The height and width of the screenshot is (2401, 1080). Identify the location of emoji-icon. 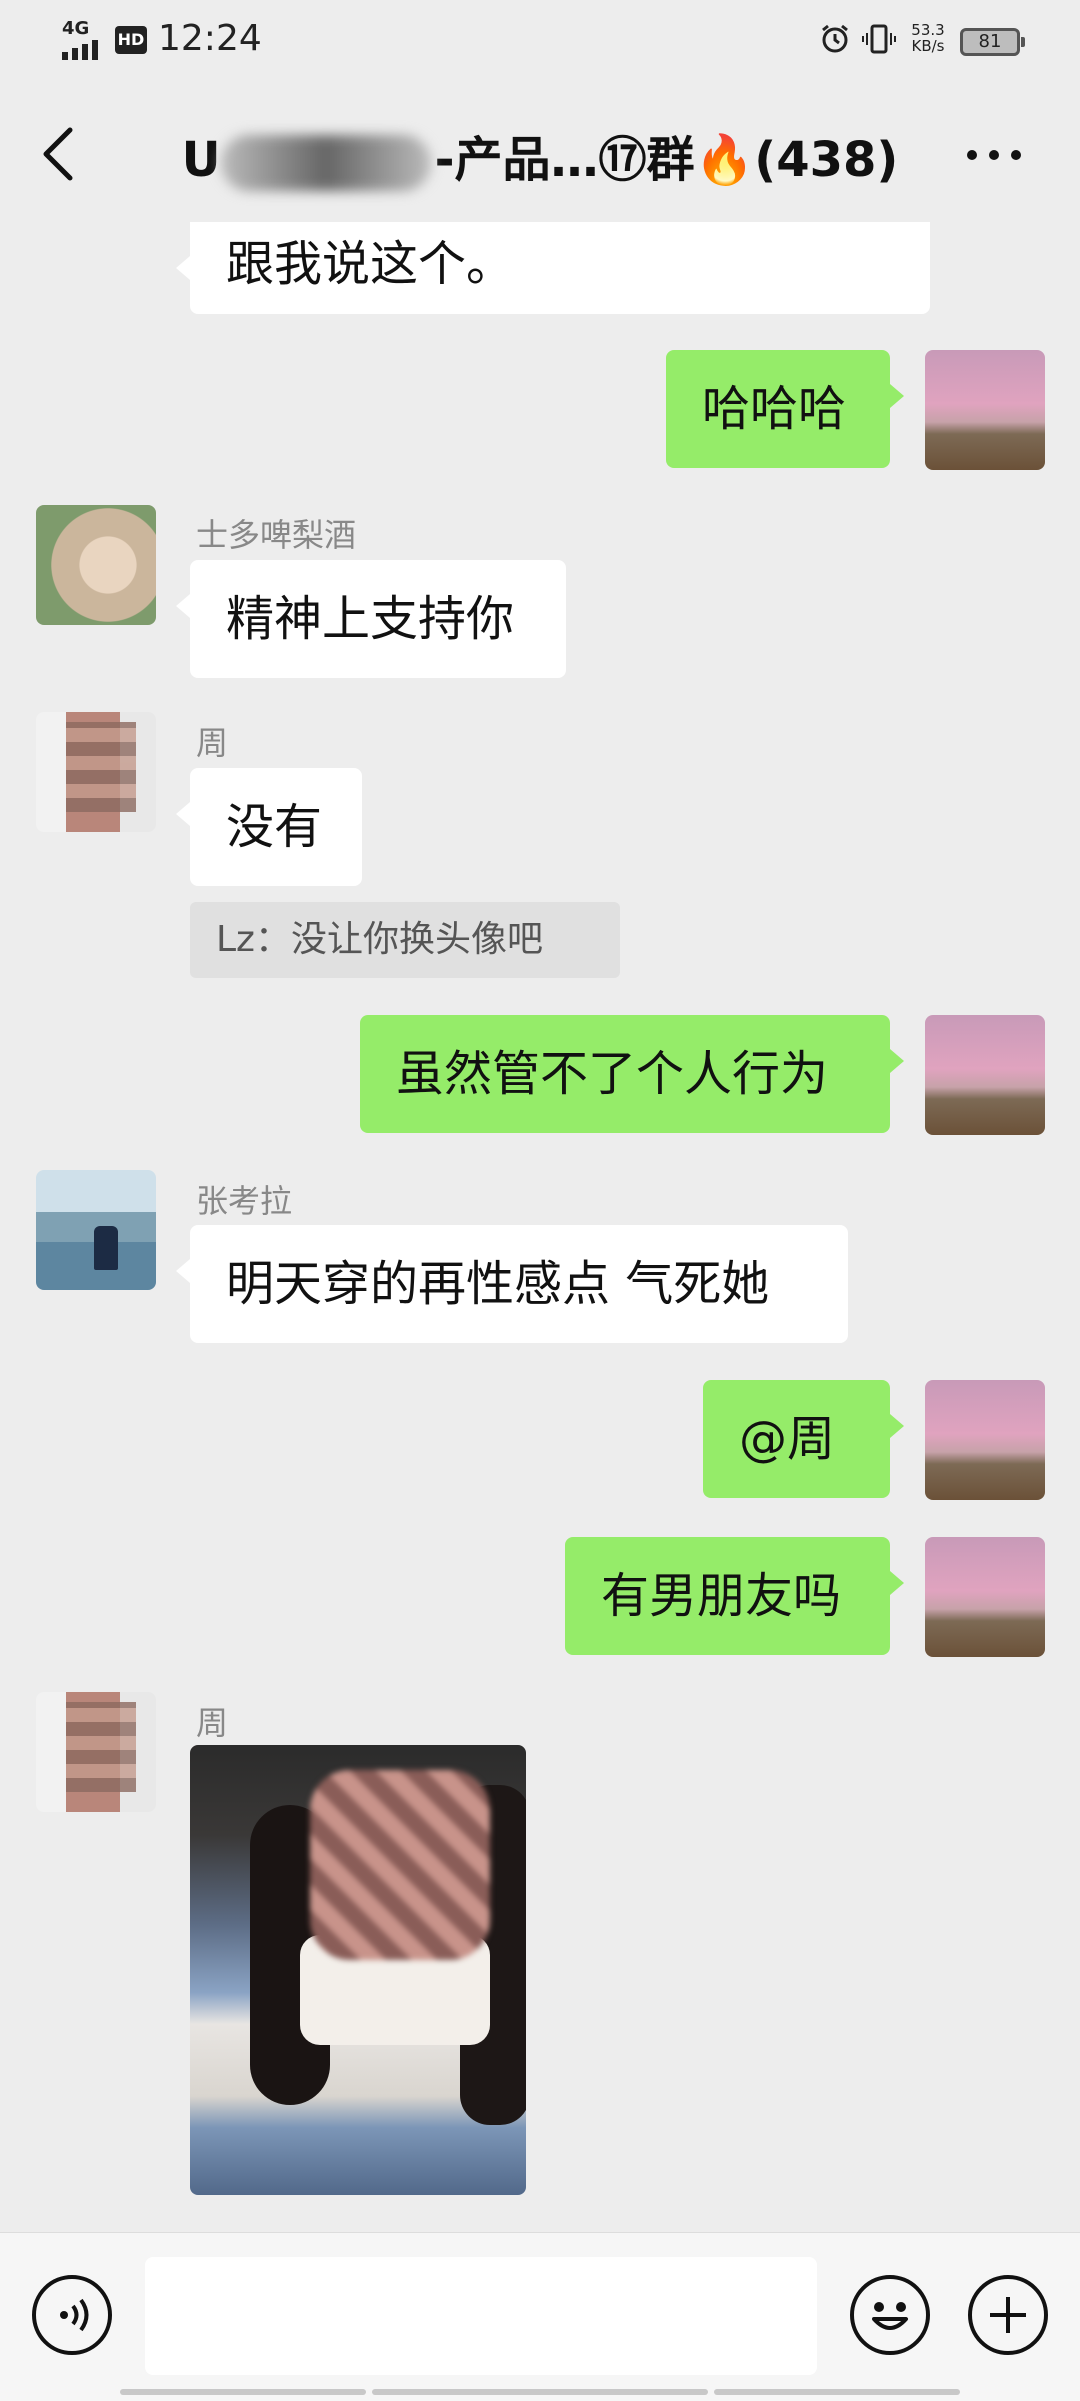
(890, 2315).